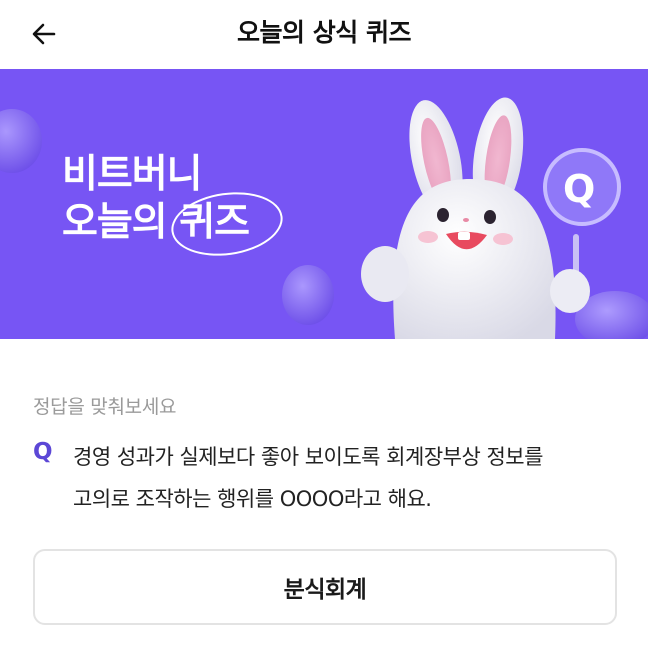 The image size is (648, 667). What do you see at coordinates (227, 224) in the screenshot?
I see `banner-title-highlight: 퀴즈` at bounding box center [227, 224].